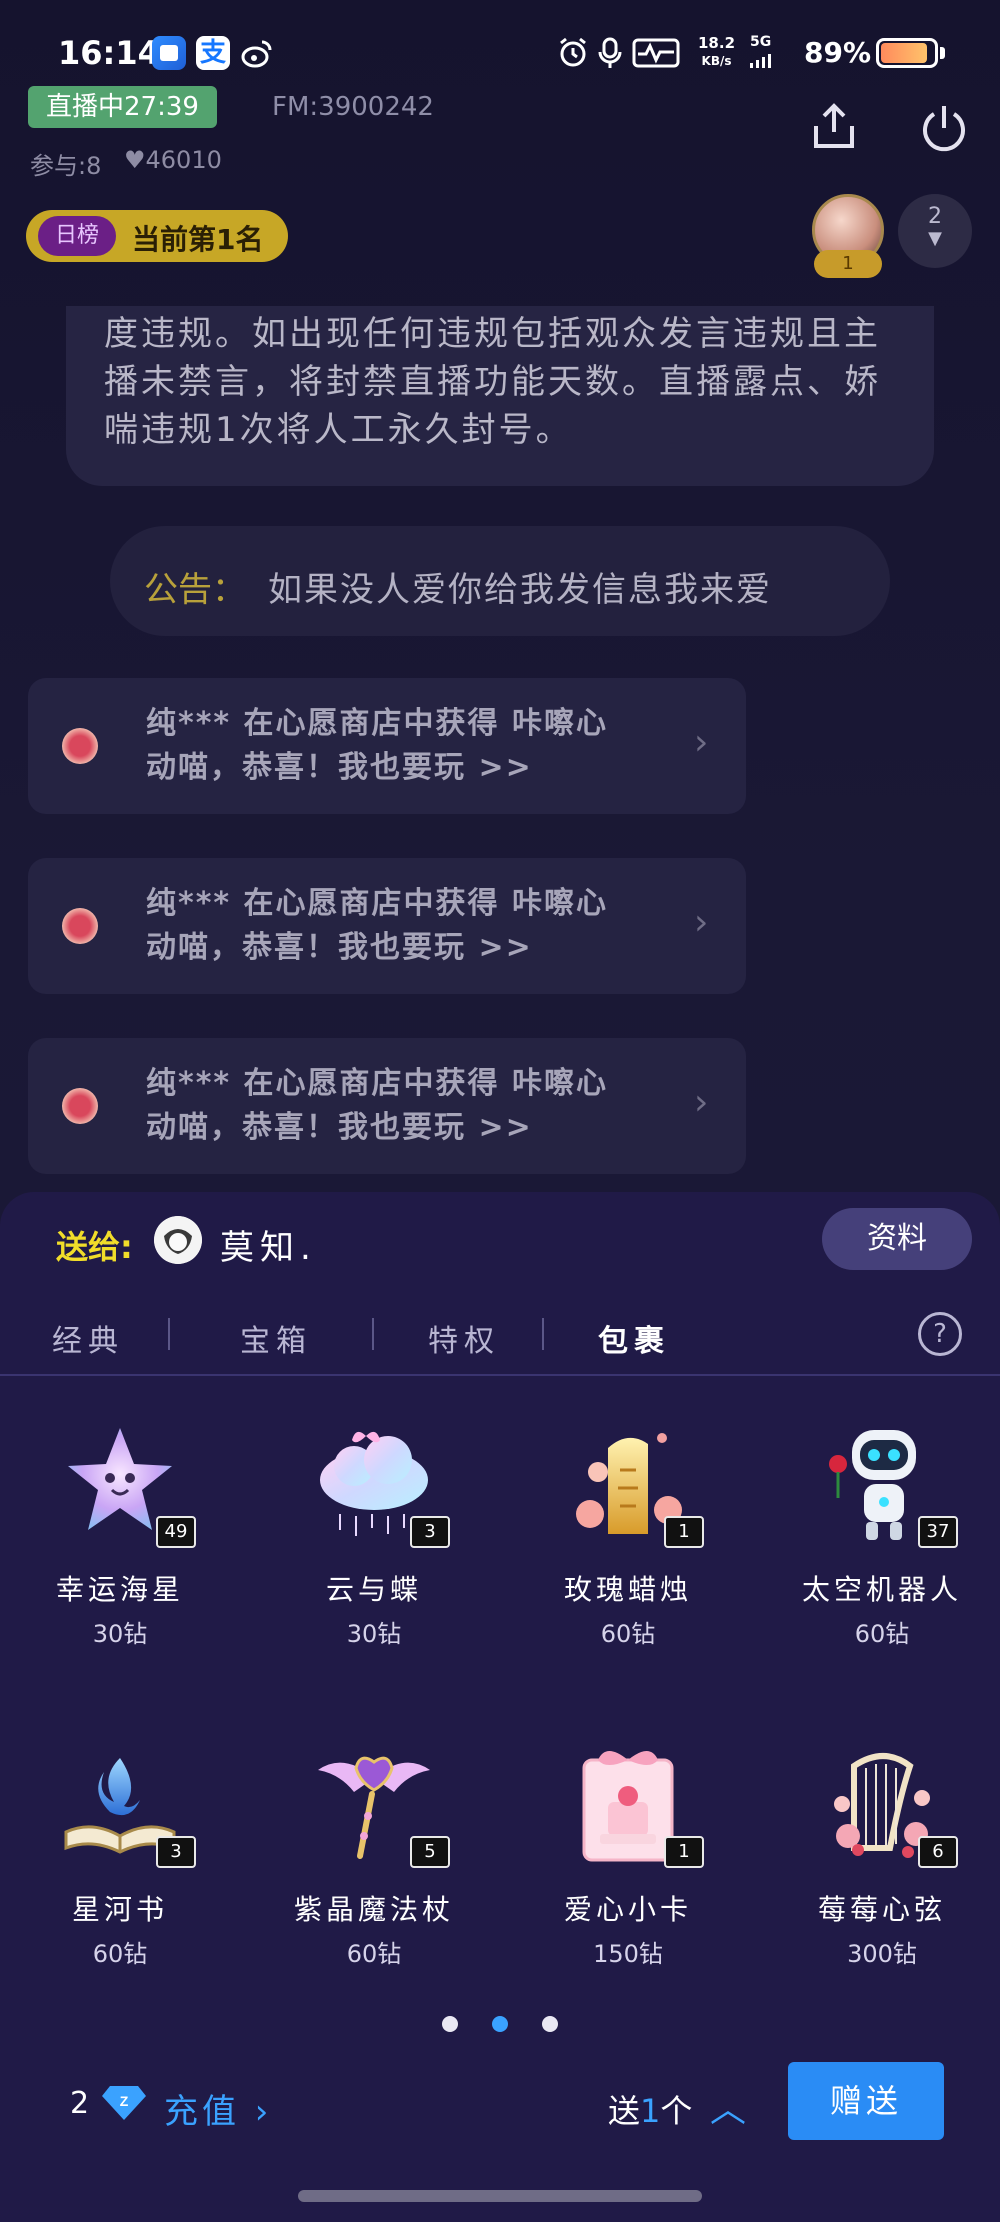  I want to click on alarm-icon, so click(573, 53).